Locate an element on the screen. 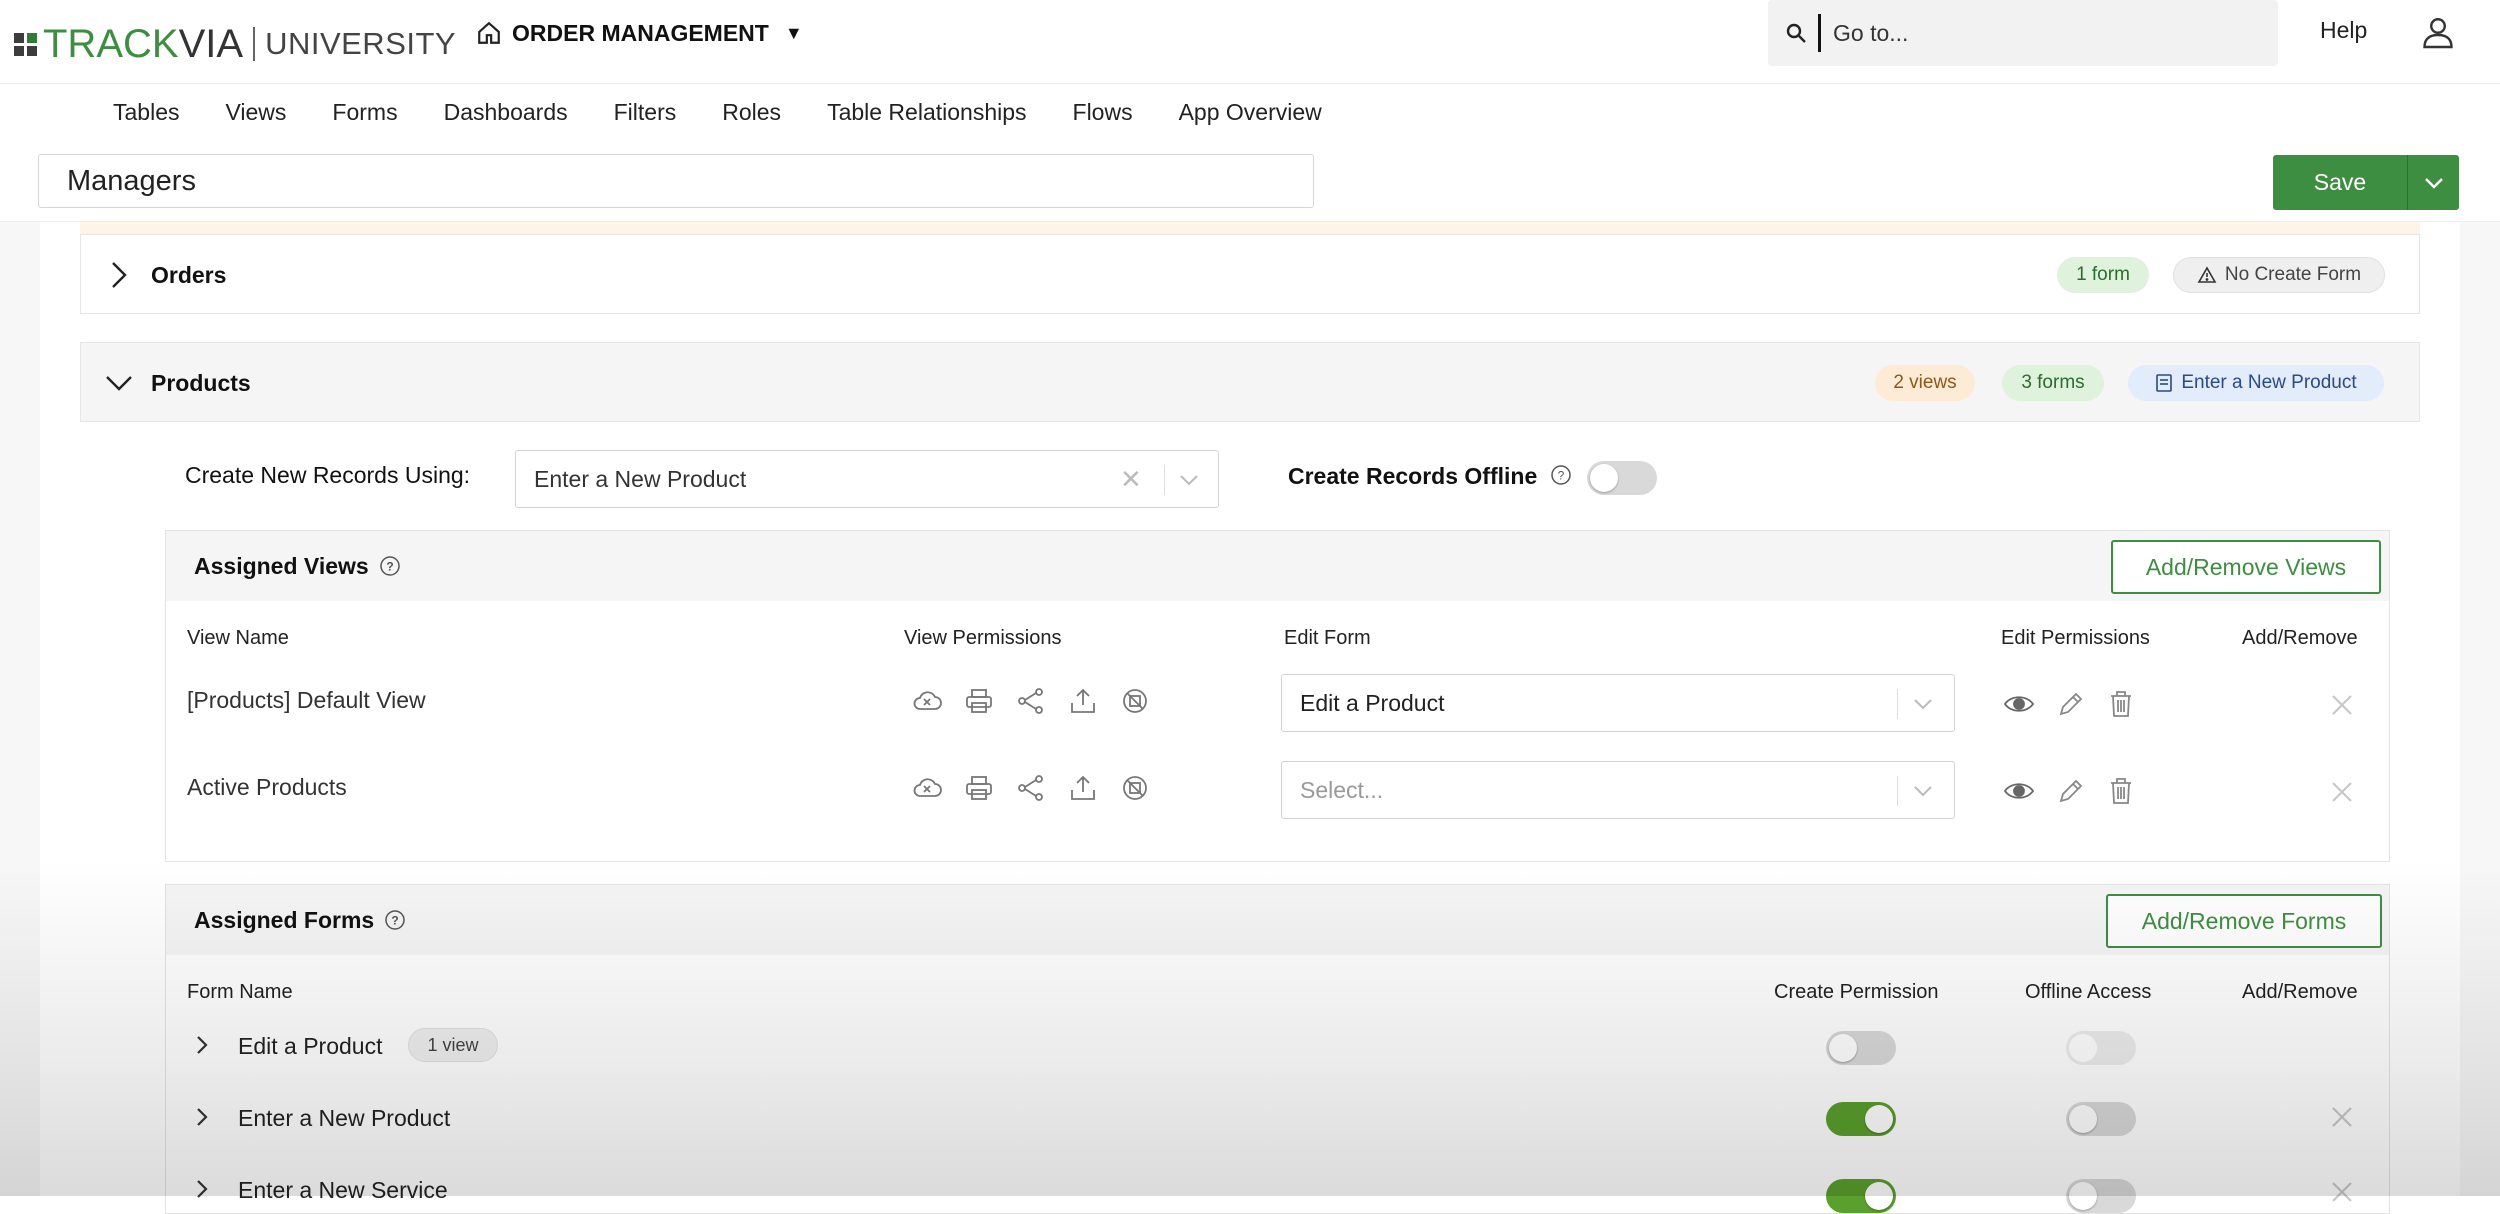  nav-app-overview: App Overview is located at coordinates (1250, 112).